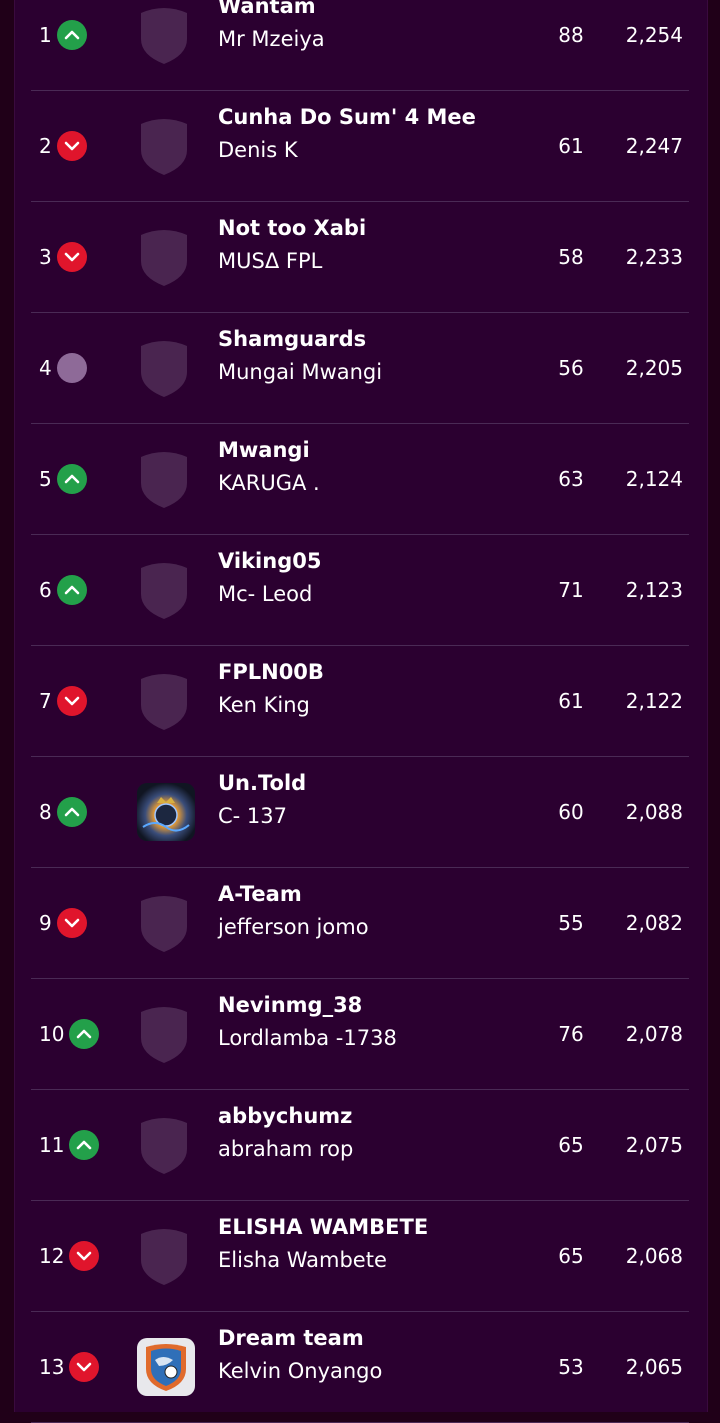  What do you see at coordinates (290, 1005) in the screenshot?
I see `team-name: Nevinmg_38` at bounding box center [290, 1005].